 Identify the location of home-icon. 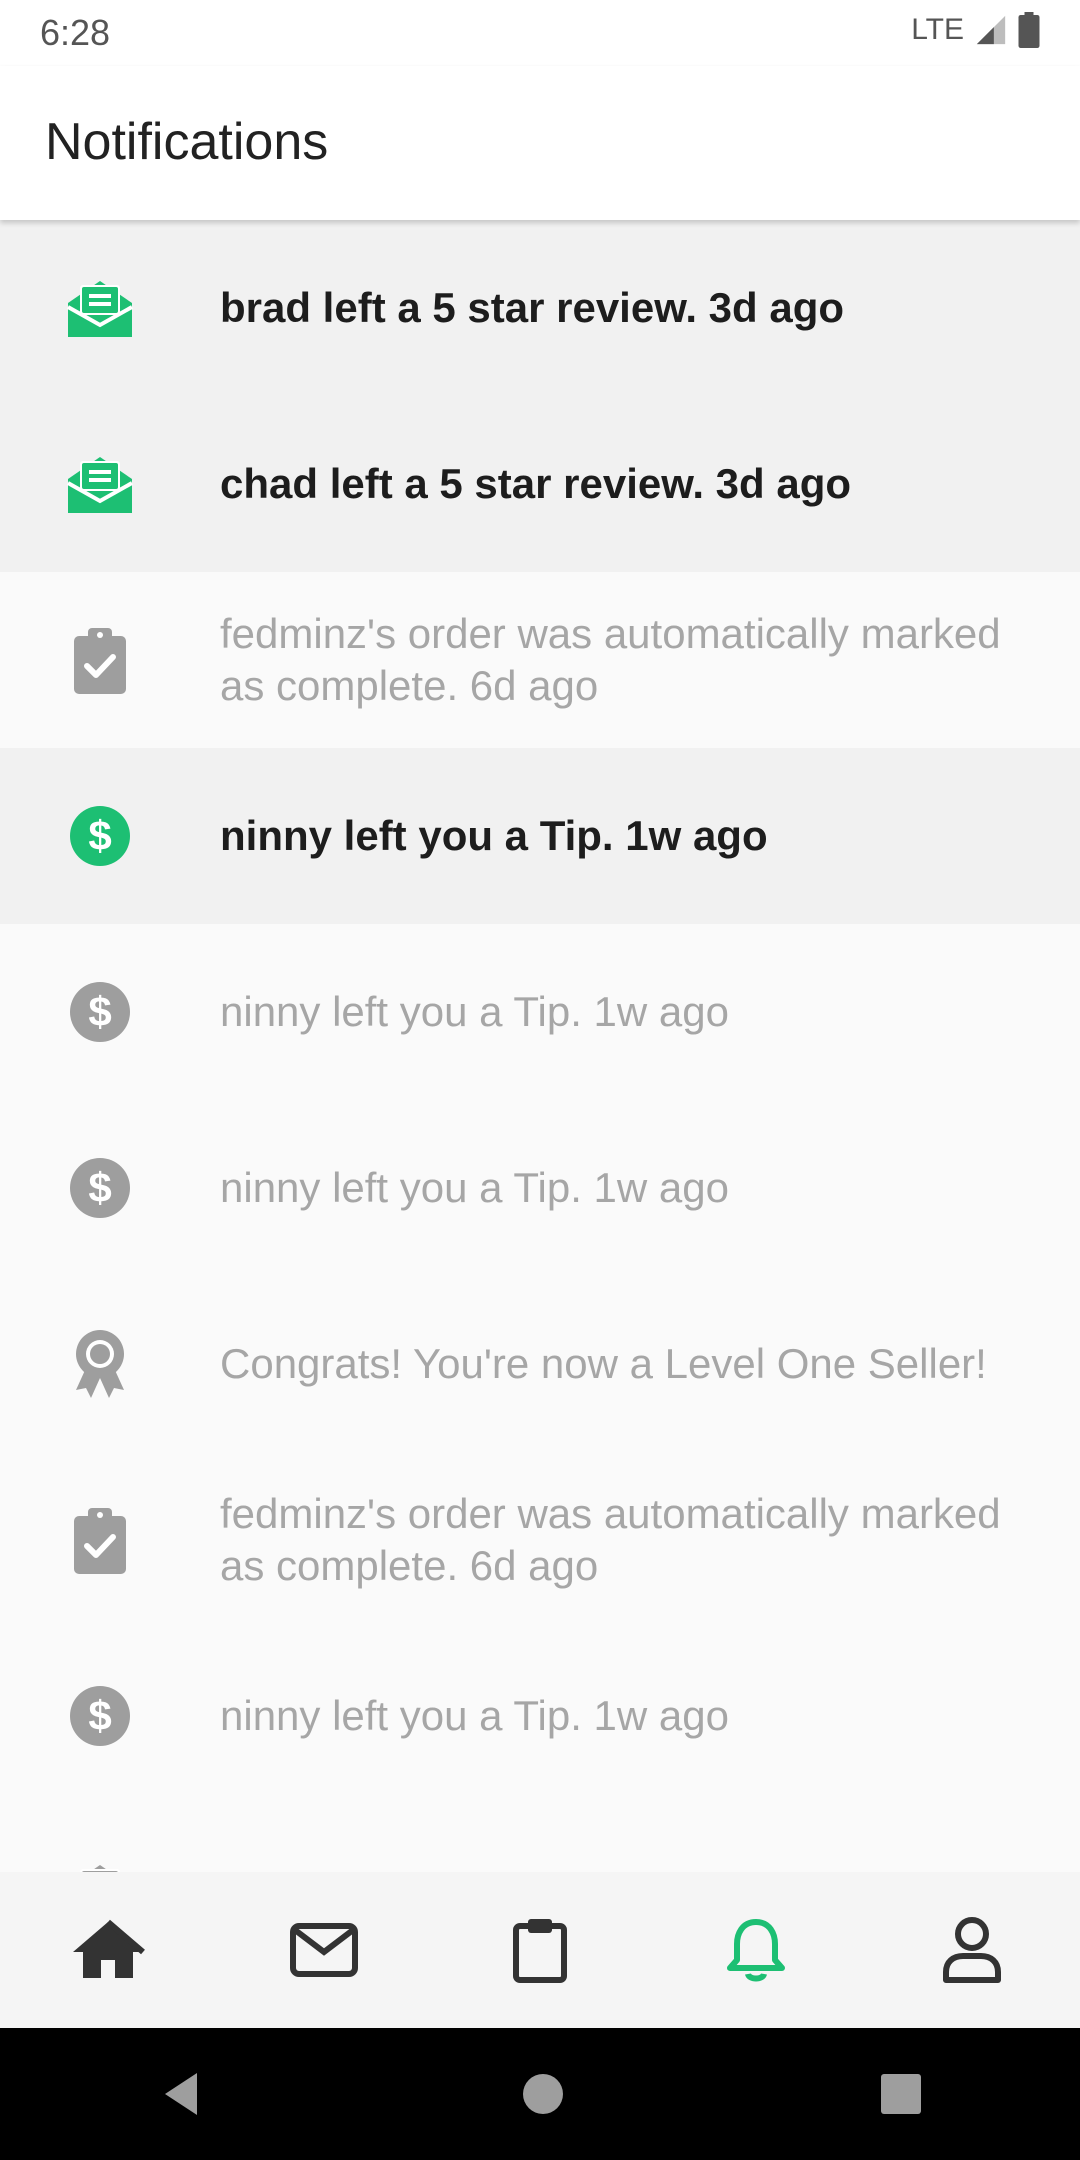
(109, 1948).